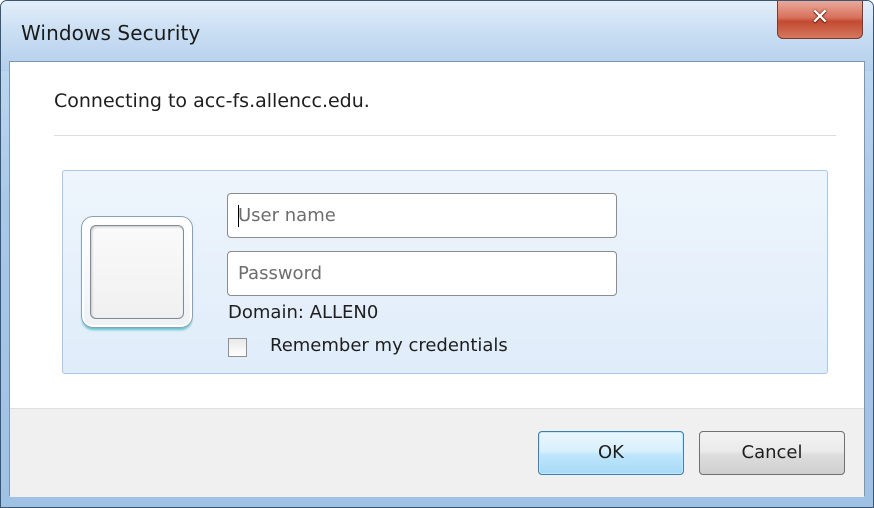 The image size is (874, 508). I want to click on text-caret, so click(238, 216).